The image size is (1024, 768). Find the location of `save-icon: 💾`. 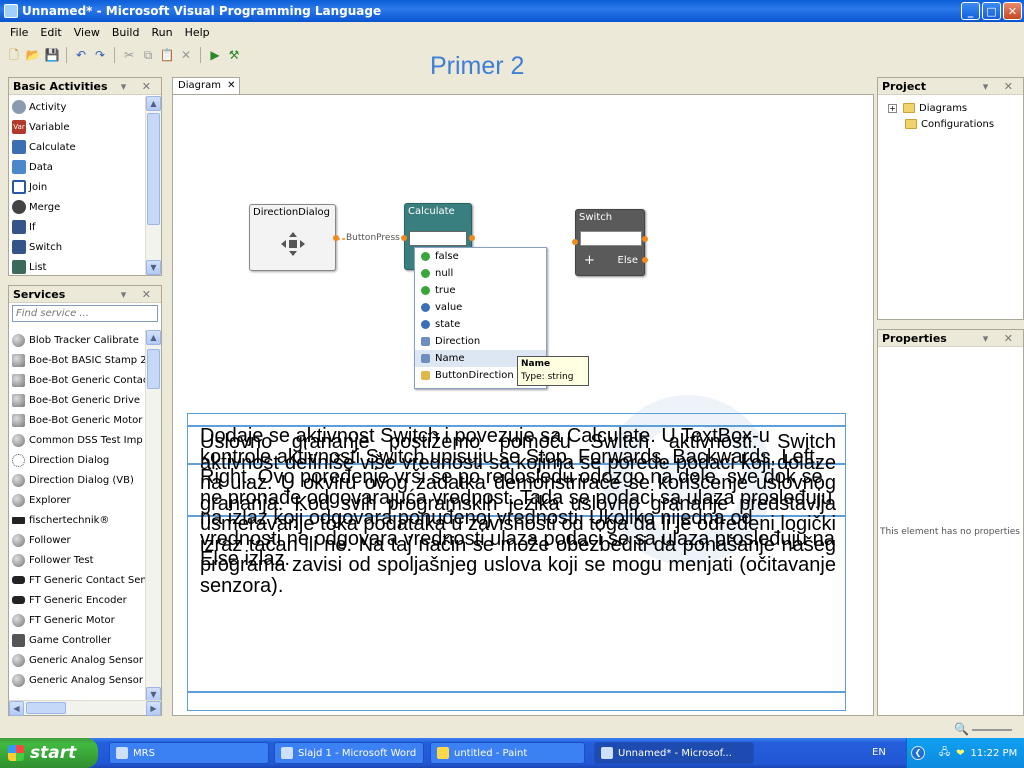

save-icon: 💾 is located at coordinates (52, 55).